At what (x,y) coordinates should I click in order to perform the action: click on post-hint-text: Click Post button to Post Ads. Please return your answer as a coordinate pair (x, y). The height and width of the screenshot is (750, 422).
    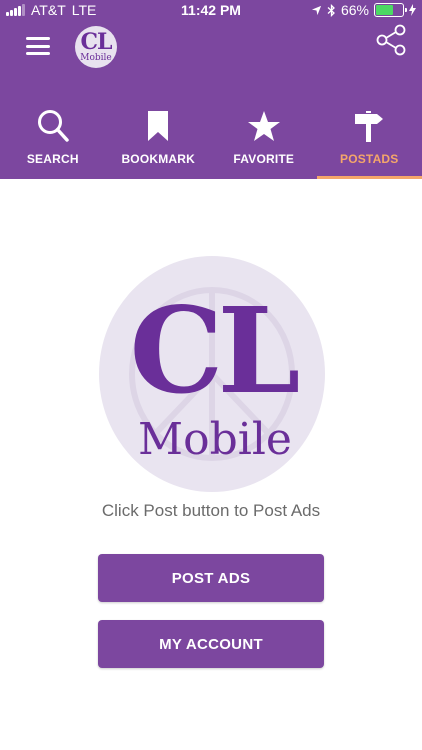
    Looking at the image, I should click on (211, 510).